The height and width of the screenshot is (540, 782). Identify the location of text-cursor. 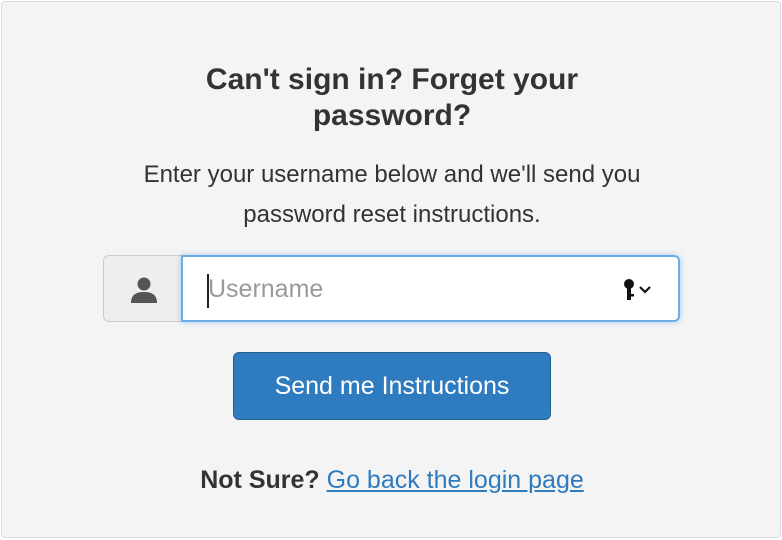
(208, 291).